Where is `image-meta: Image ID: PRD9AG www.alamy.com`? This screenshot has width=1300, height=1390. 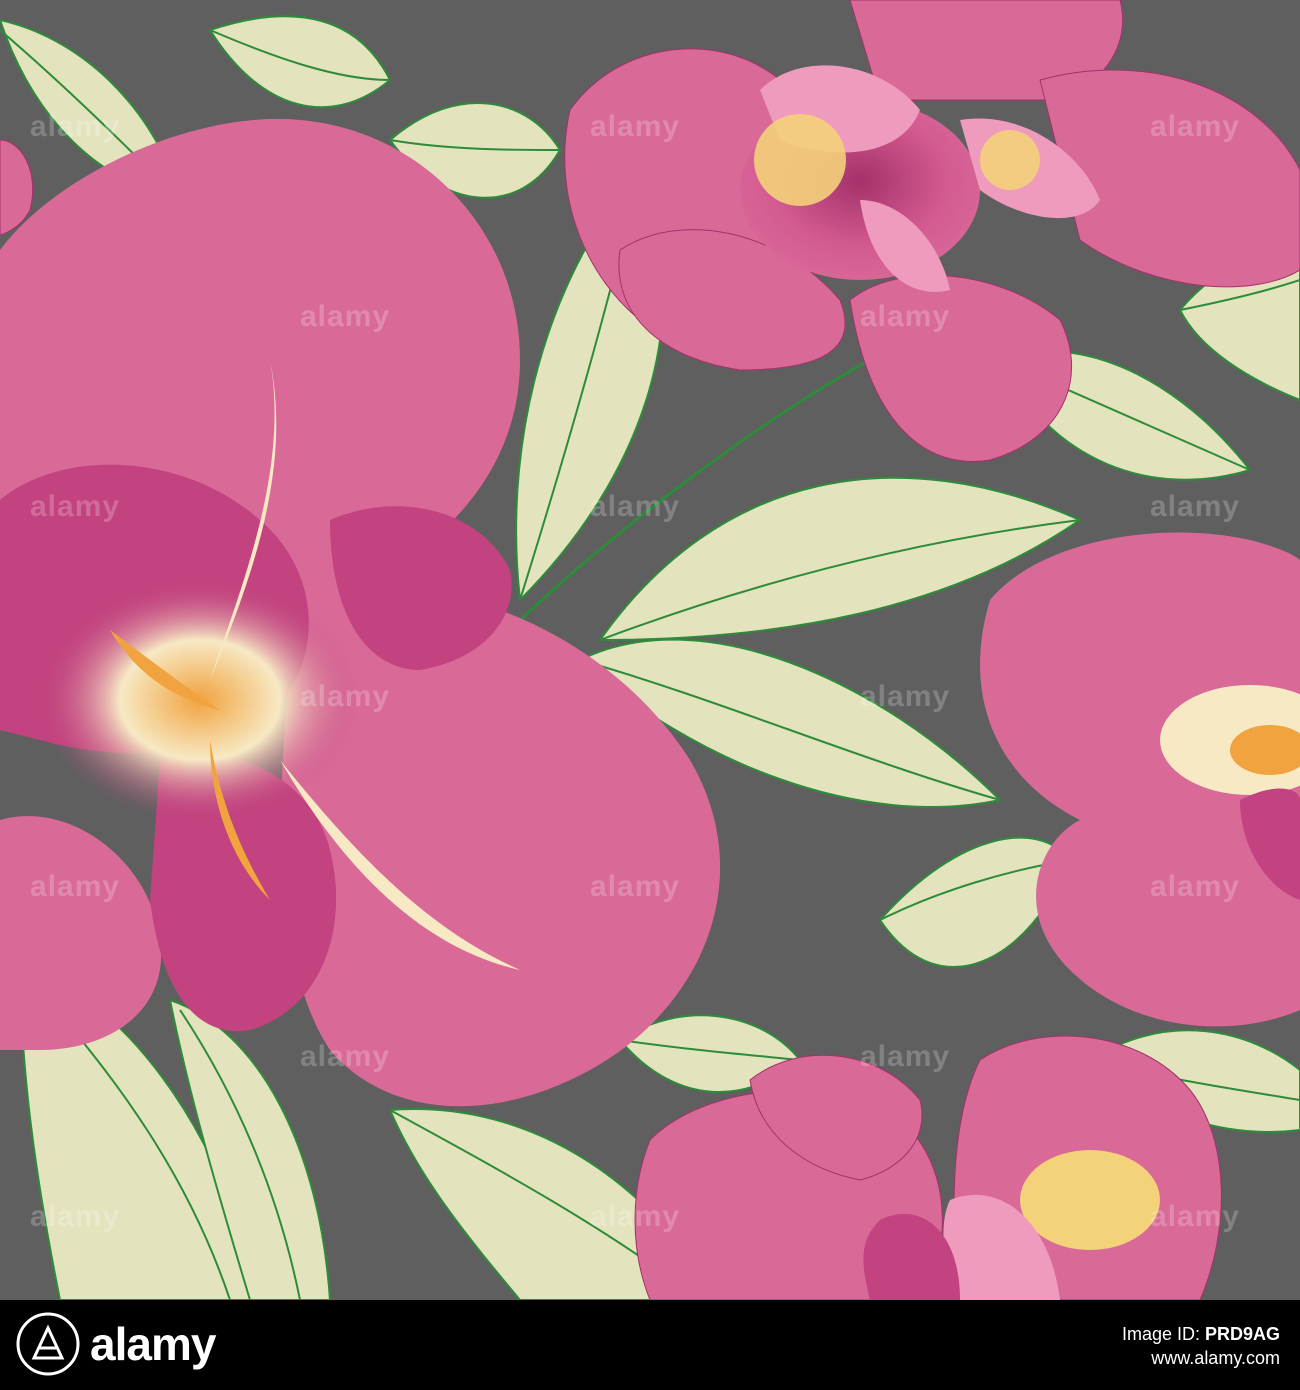
image-meta: Image ID: PRD9AG www.alamy.com is located at coordinates (1201, 1346).